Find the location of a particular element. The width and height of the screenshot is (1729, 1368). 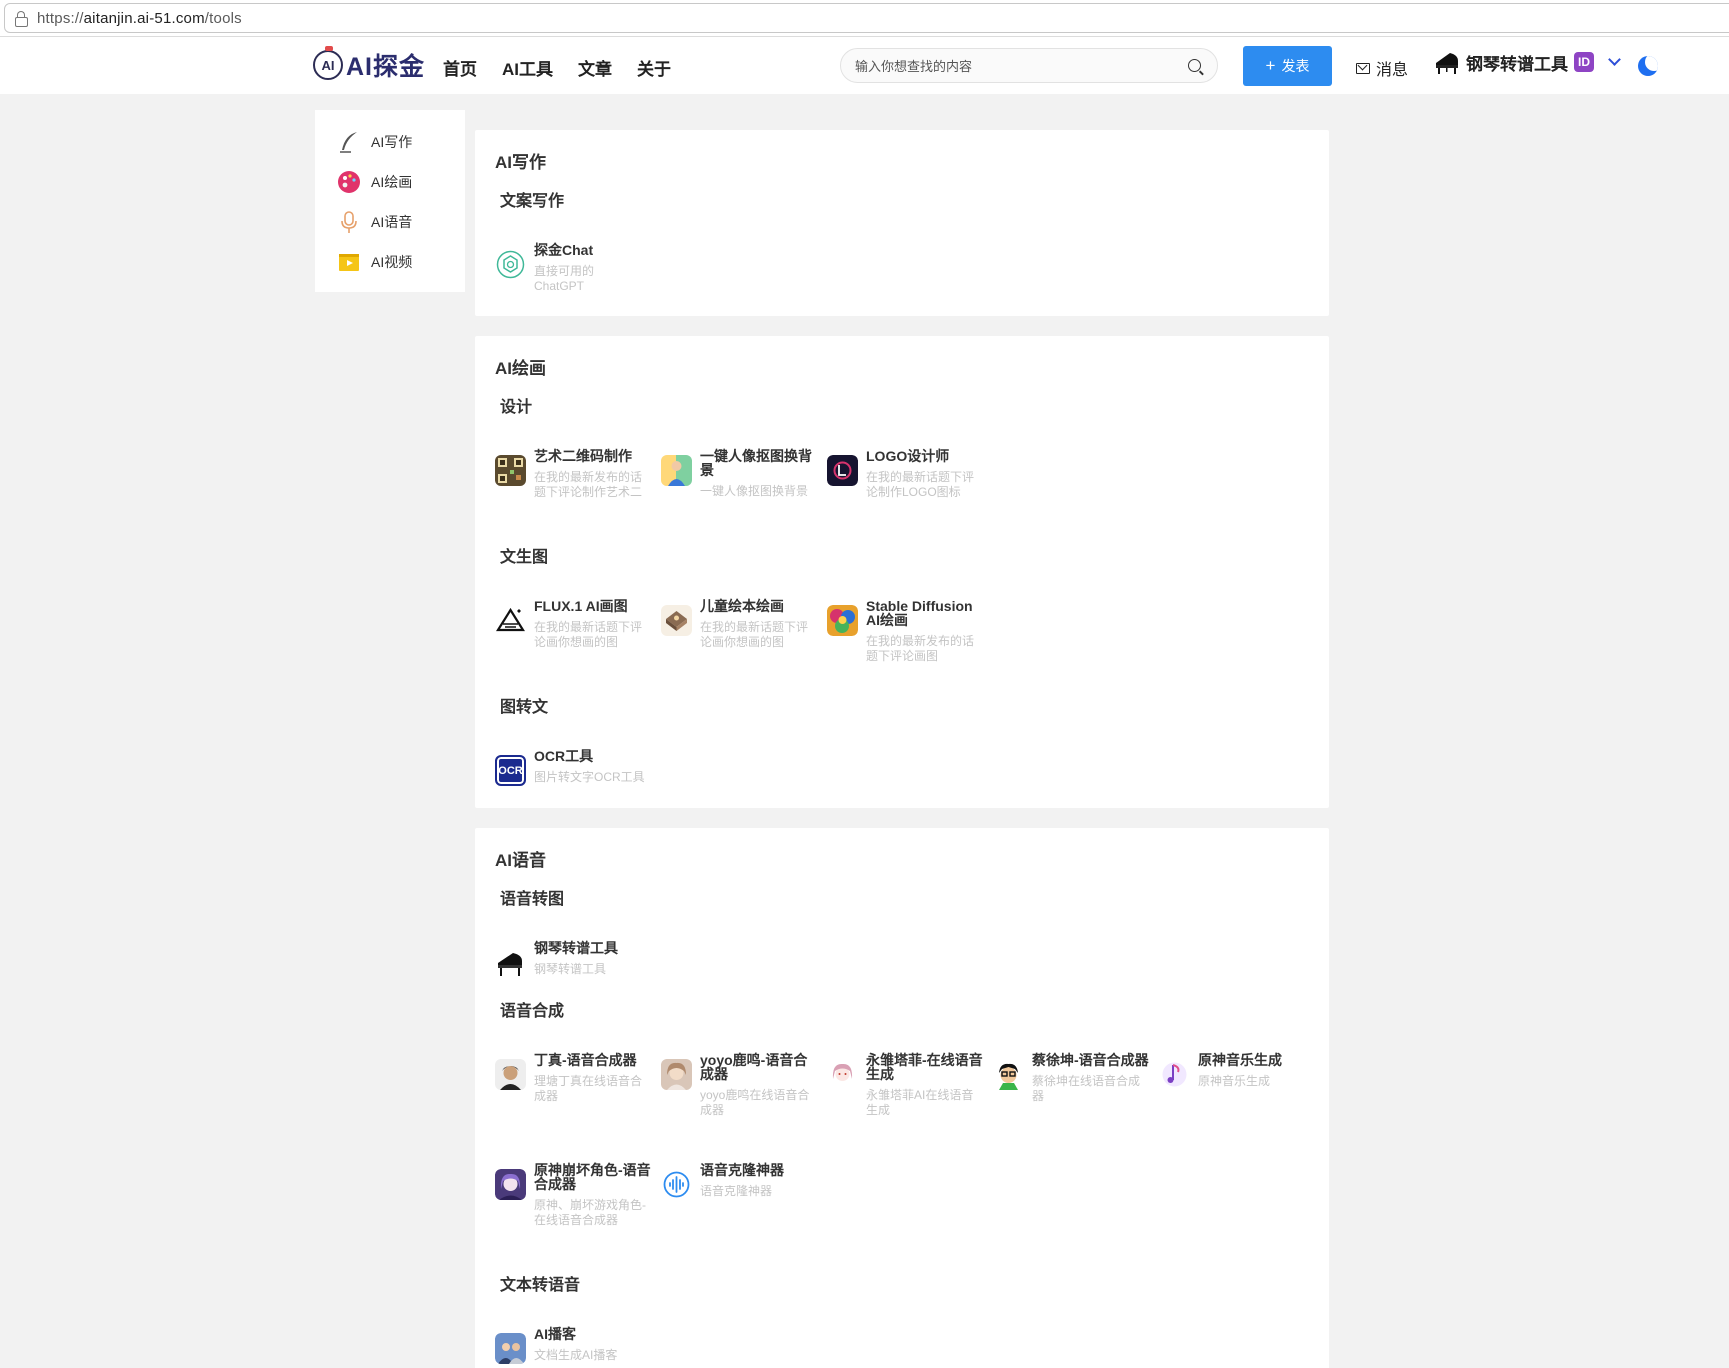

tool-item-tanjin-chat: 探金Chat 直接可用的ChatGPT is located at coordinates (575, 268).